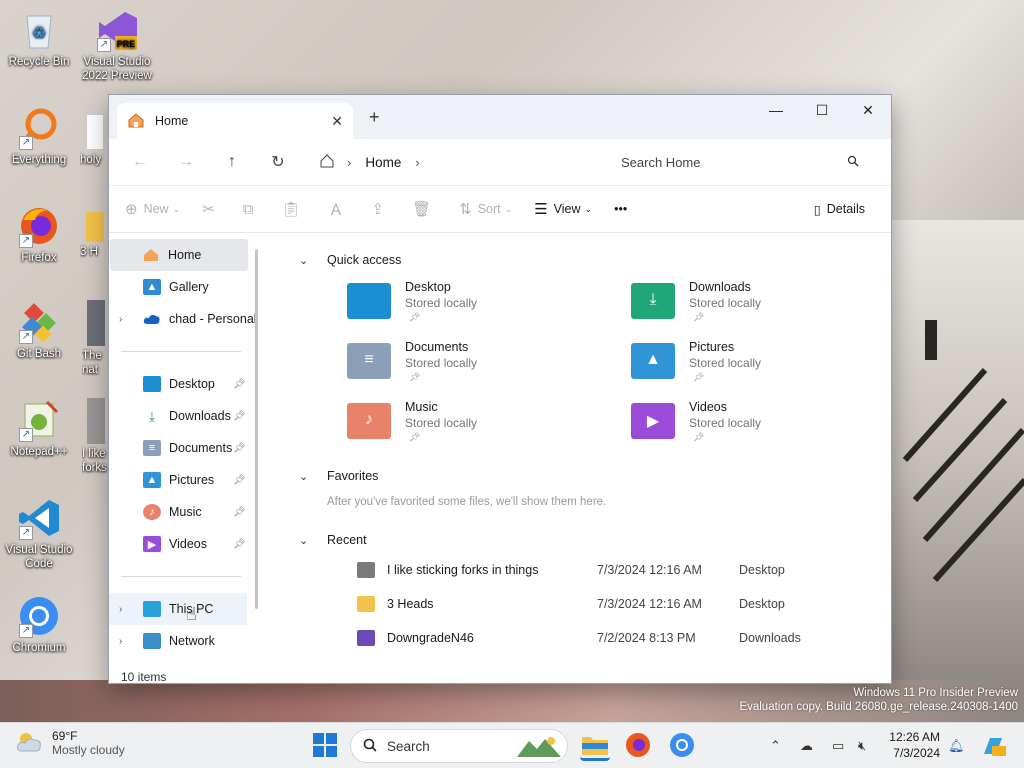 This screenshot has width=1024, height=768. What do you see at coordinates (455, 162) in the screenshot?
I see `address-bar: › Home ›` at bounding box center [455, 162].